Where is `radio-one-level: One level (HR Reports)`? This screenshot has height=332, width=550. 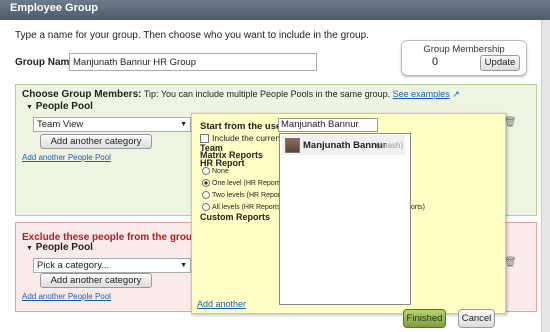
radio-one-level: One level (HR Reports) is located at coordinates (243, 183).